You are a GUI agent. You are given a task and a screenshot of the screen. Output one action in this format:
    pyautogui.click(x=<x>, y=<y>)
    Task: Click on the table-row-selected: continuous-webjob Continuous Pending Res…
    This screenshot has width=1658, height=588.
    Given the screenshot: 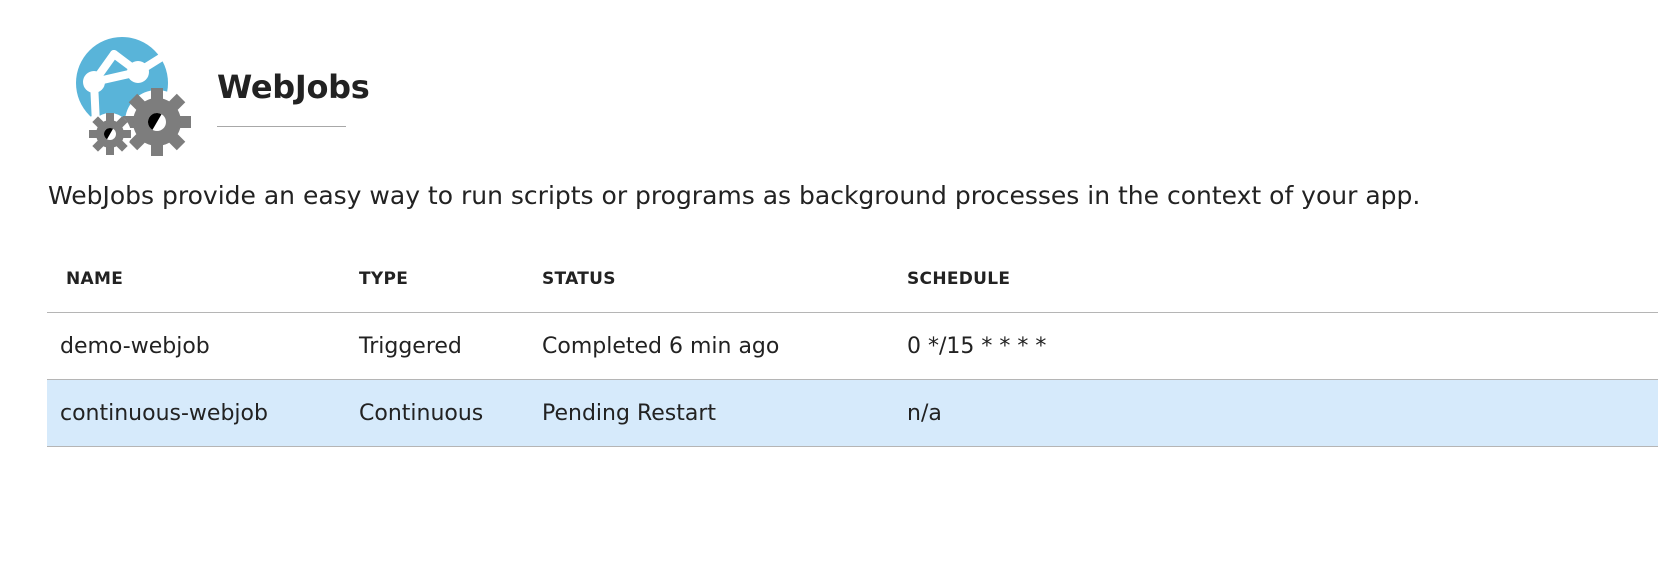 What is the action you would take?
    pyautogui.click(x=852, y=413)
    